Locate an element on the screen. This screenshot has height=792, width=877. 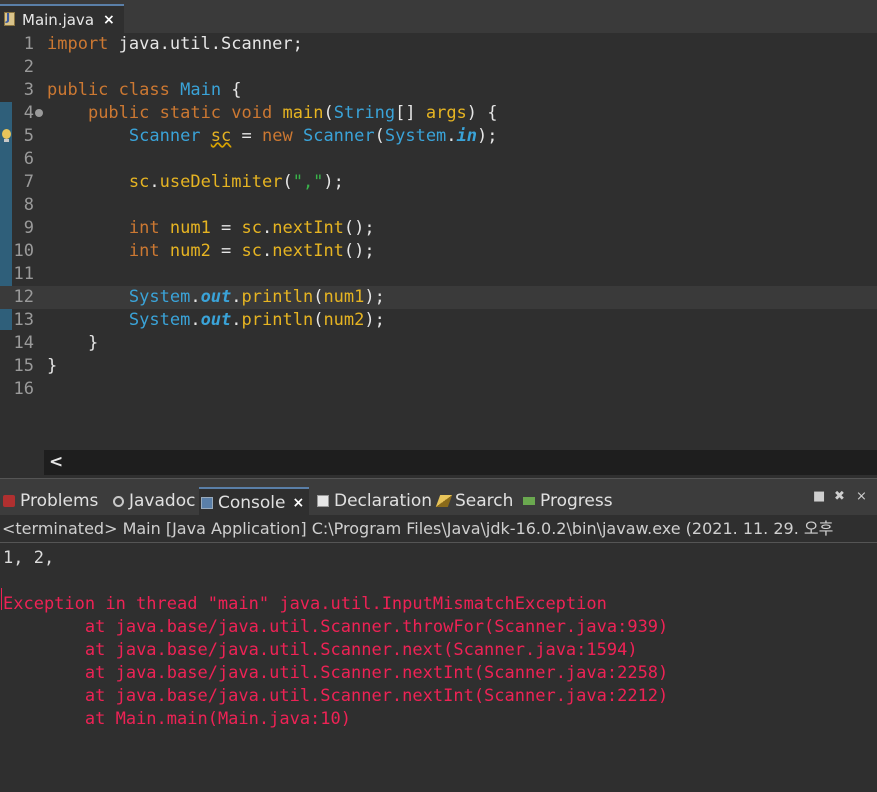
code-line: 3 public class Main { is located at coordinates (438, 90).